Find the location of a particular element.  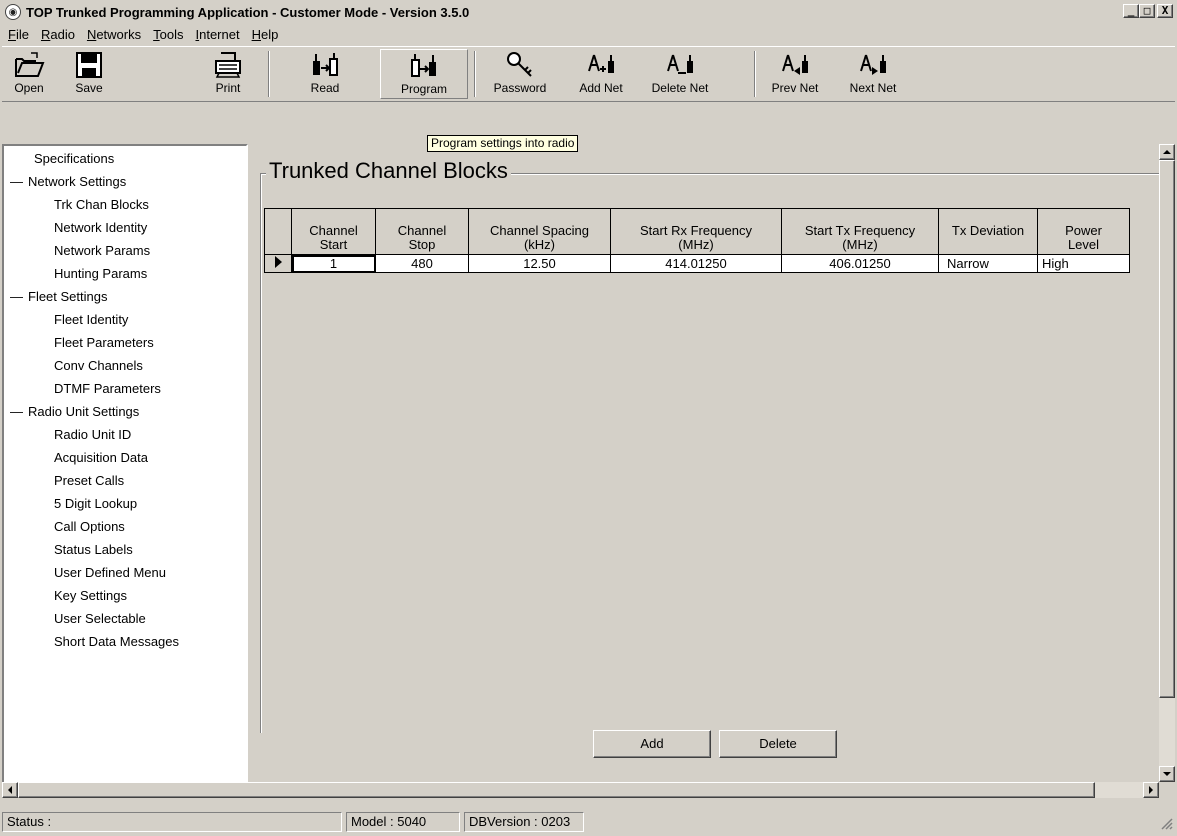

column-header-start-tx-frequency: Start Tx Frequency (MHz) is located at coordinates (860, 231).